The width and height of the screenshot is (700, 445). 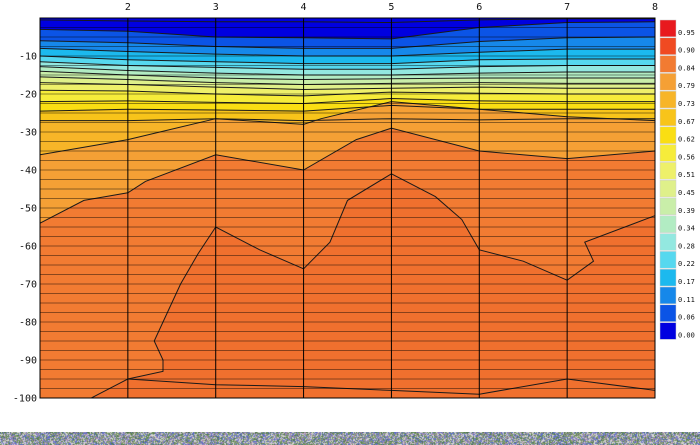 I want to click on colorbar-label: 0.67, so click(x=686, y=122).